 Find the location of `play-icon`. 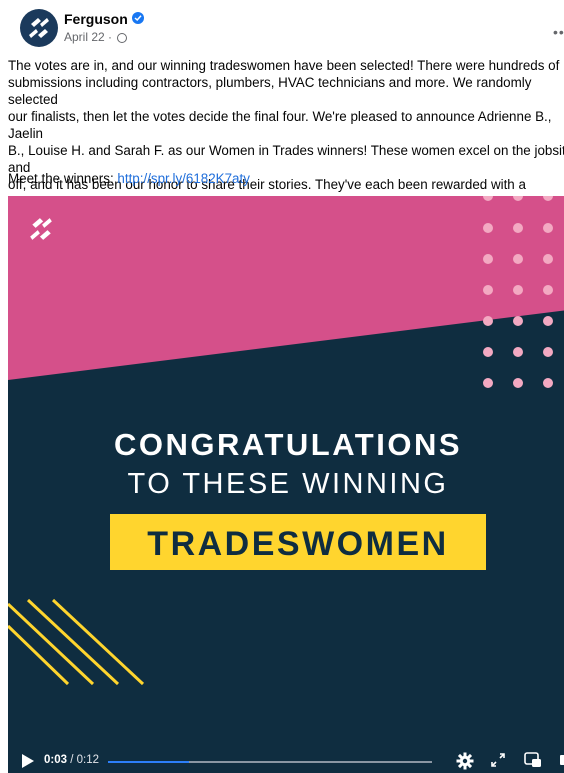

play-icon is located at coordinates (28, 761).